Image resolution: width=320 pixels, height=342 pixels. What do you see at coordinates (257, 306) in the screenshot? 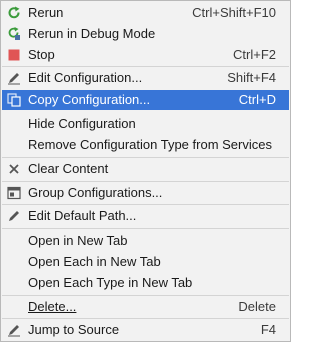
I see `menu-item-shortcut: Delete` at bounding box center [257, 306].